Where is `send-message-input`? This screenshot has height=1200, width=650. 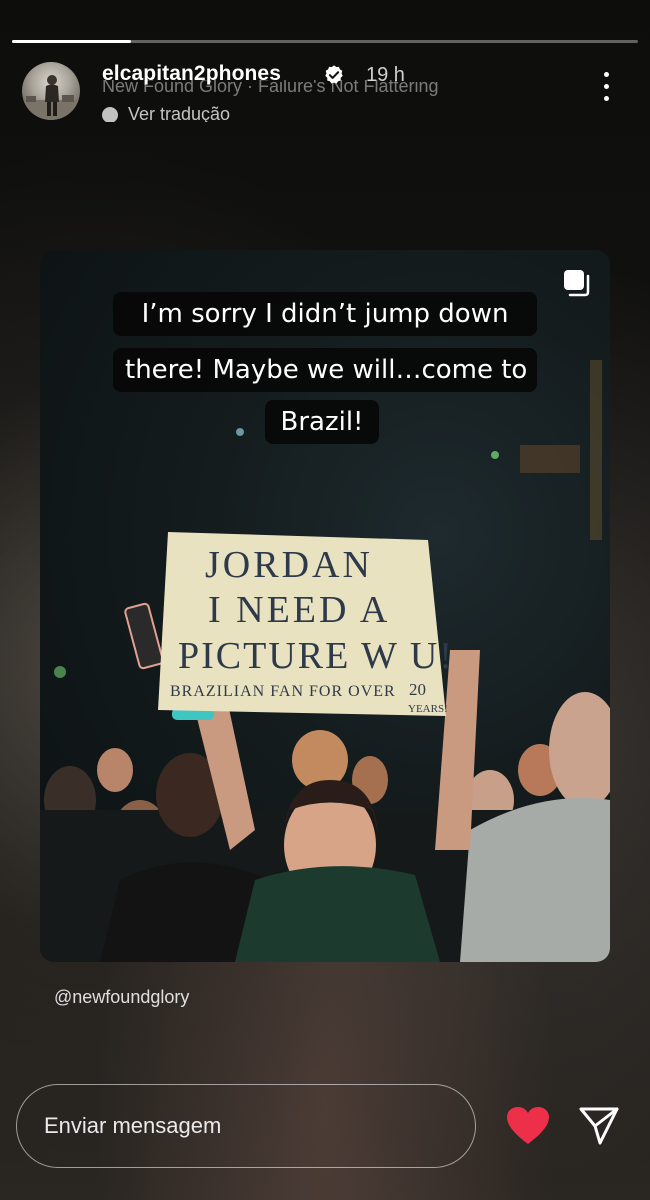 send-message-input is located at coordinates (246, 1126).